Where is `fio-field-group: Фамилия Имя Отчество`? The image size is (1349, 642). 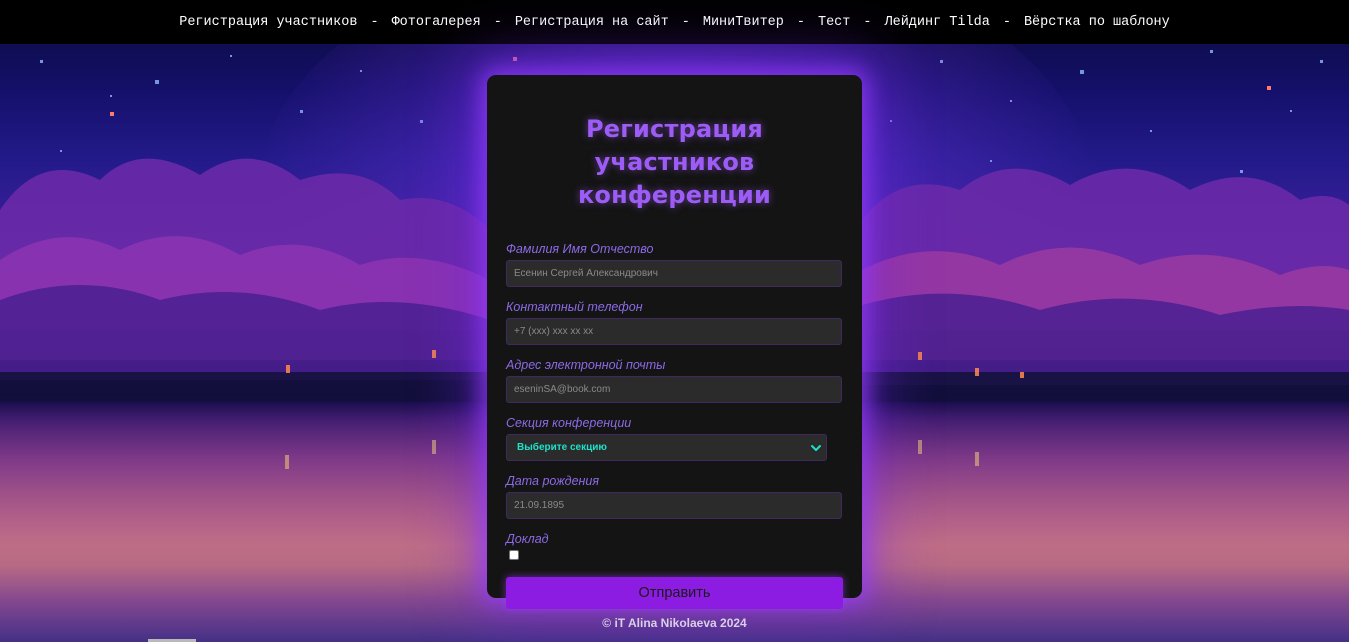
fio-field-group: Фамилия Имя Отчество is located at coordinates (674, 264).